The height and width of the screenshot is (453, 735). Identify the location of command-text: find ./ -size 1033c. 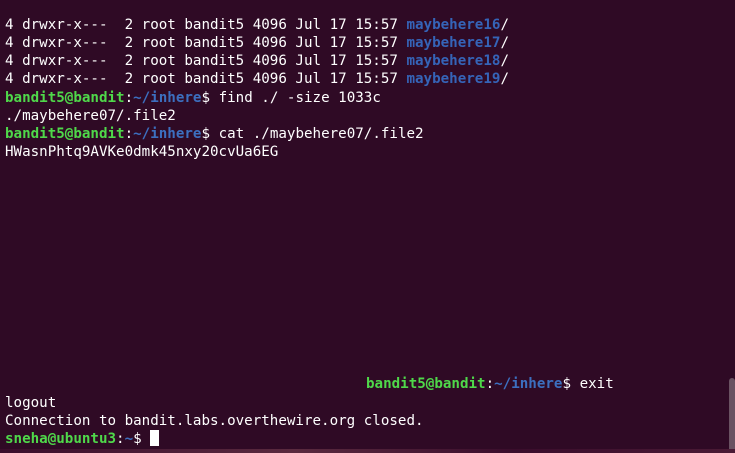
(299, 98).